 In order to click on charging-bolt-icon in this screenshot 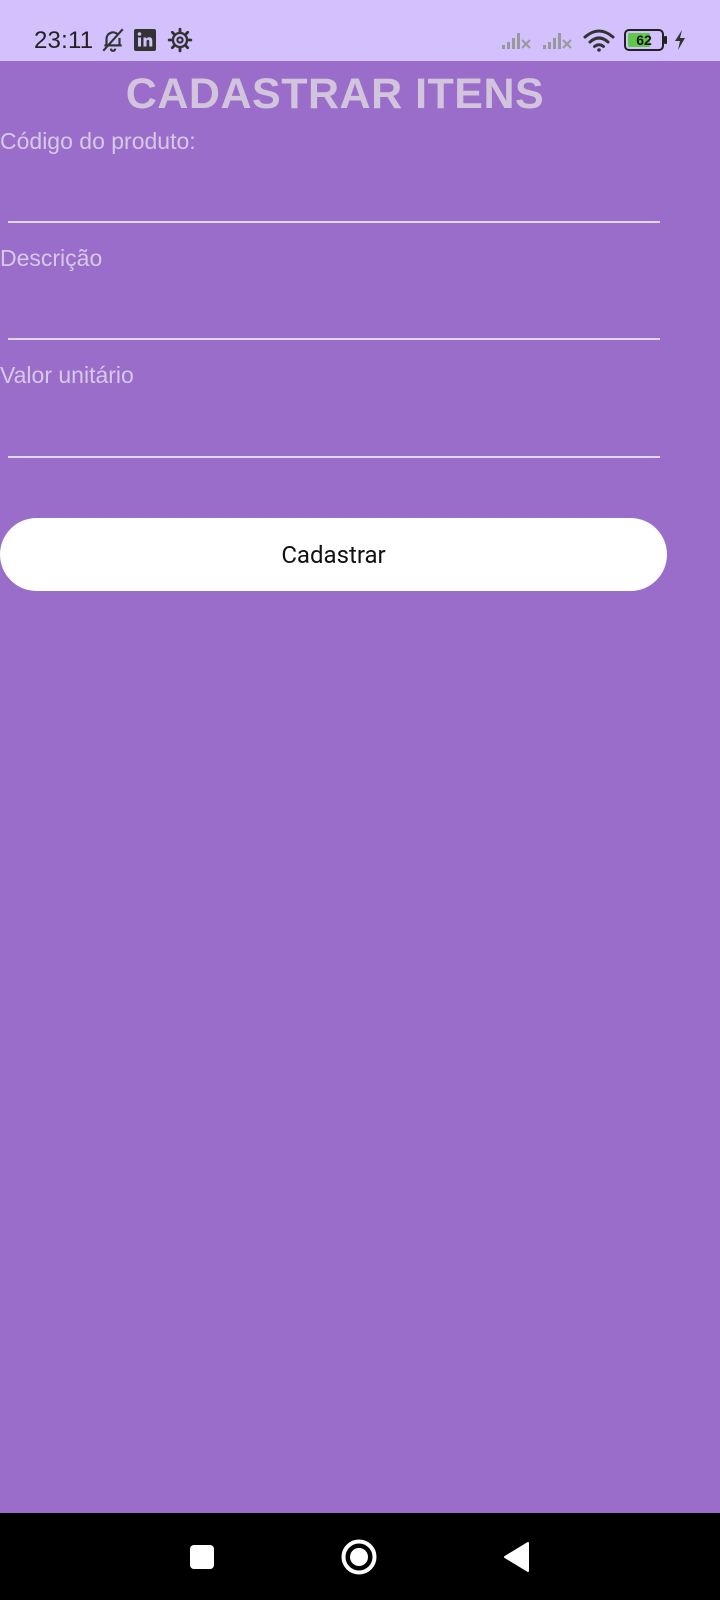, I will do `click(680, 40)`.